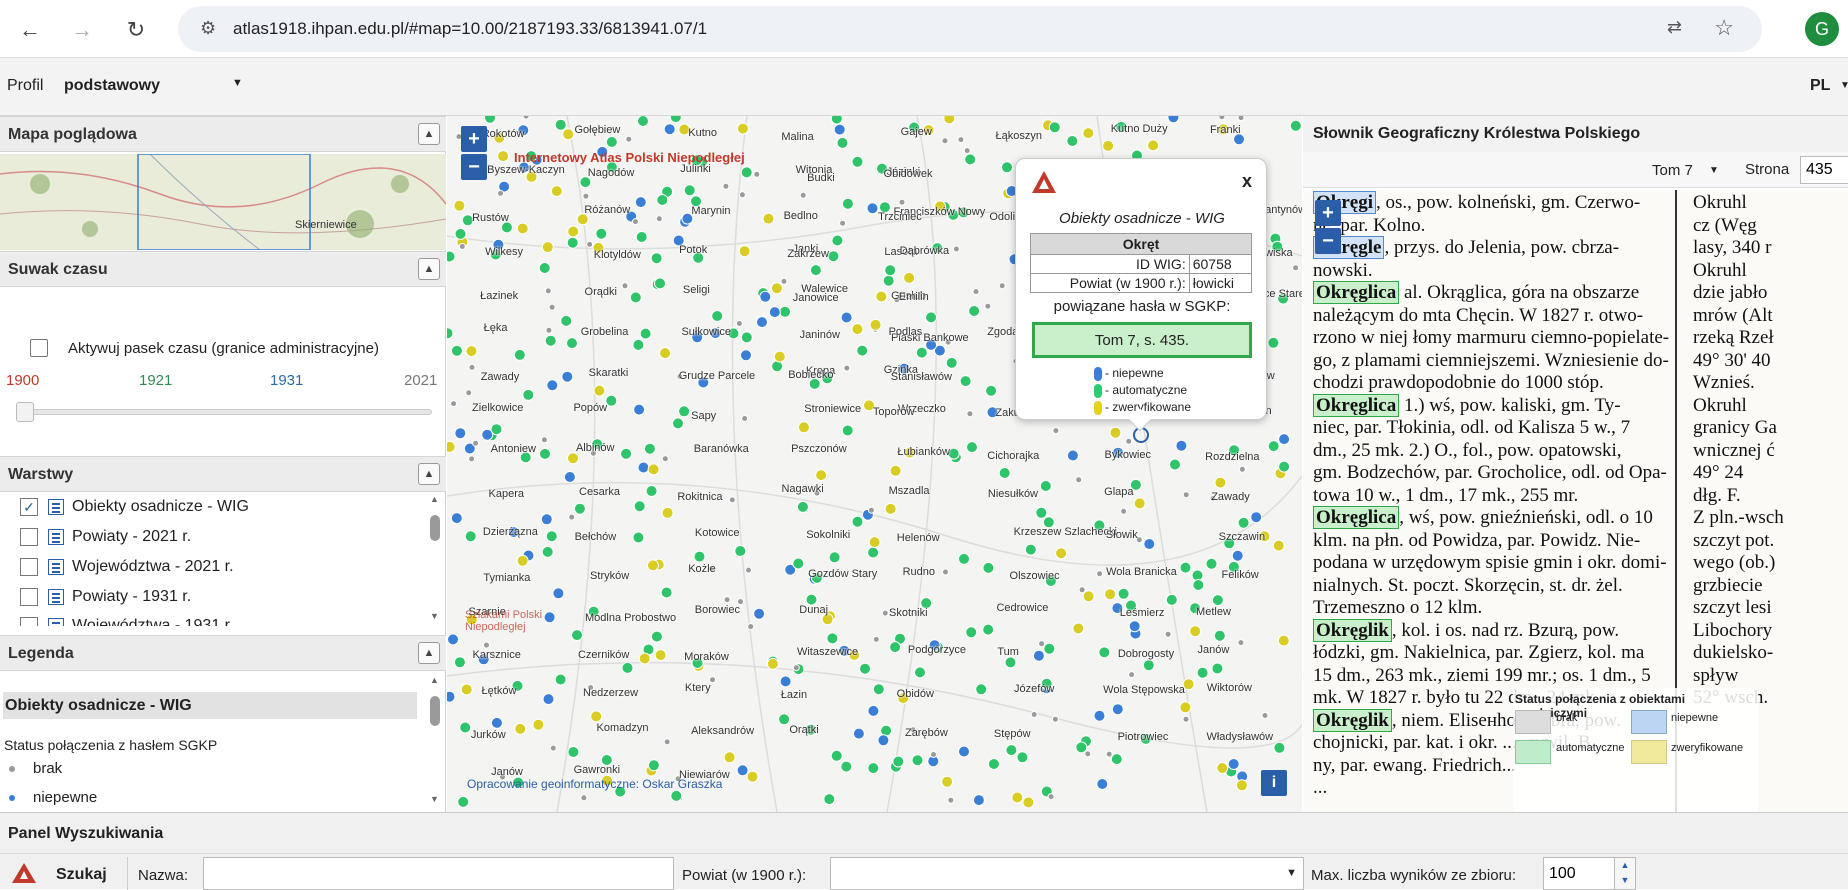  What do you see at coordinates (1672, 170) in the screenshot?
I see `tom-select: Tom 7` at bounding box center [1672, 170].